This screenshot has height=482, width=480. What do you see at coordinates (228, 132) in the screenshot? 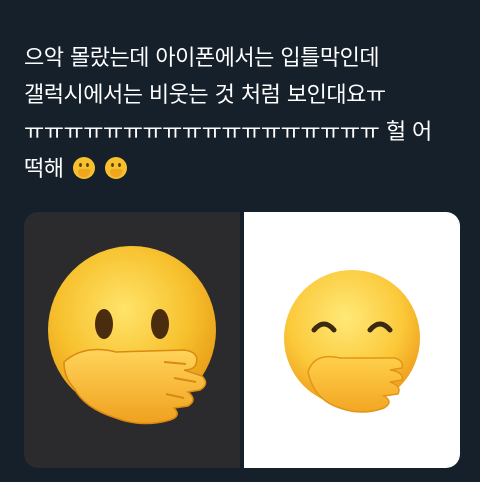
I see `tweet-line-3: ㅠㅠㅠㅠㅠㅠㅠㅠㅠㅠㅠㅠㅠㅠㅠㅠㅠㅠ 헐 어` at bounding box center [228, 132].